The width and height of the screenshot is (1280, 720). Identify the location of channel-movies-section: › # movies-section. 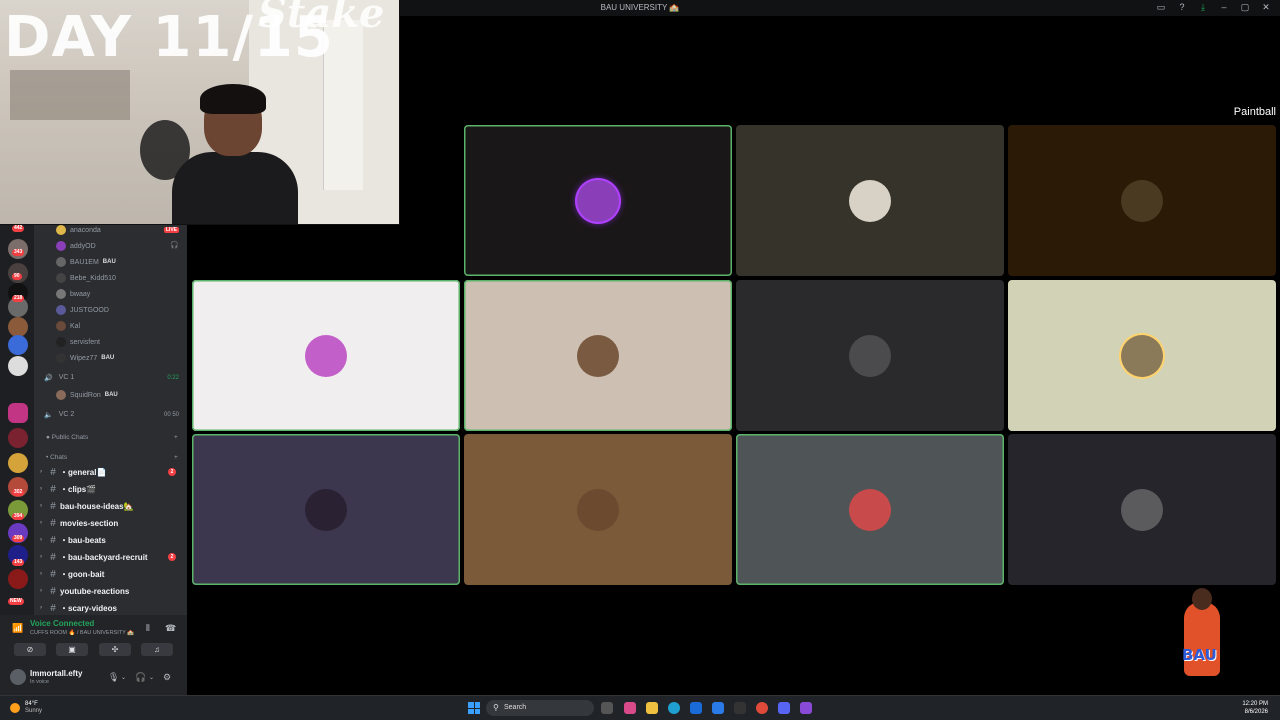
(110, 523).